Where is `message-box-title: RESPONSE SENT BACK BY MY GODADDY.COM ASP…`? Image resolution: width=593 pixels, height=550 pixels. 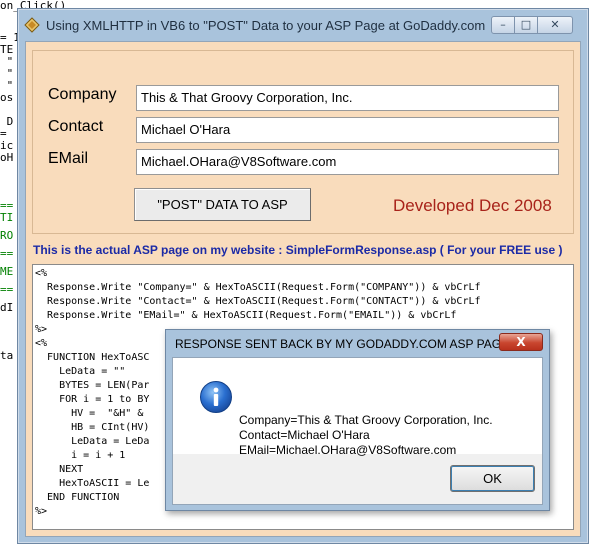 message-box-title: RESPONSE SENT BACK BY MY GODADDY.COM ASP… is located at coordinates (344, 344).